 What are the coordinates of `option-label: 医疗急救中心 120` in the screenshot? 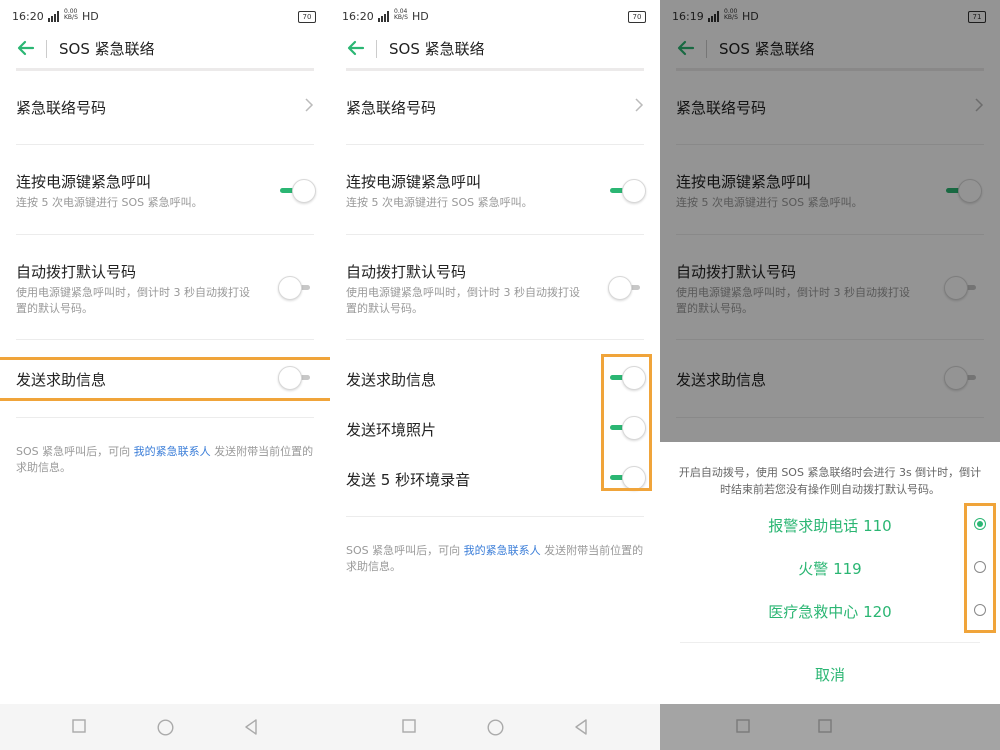 It's located at (830, 612).